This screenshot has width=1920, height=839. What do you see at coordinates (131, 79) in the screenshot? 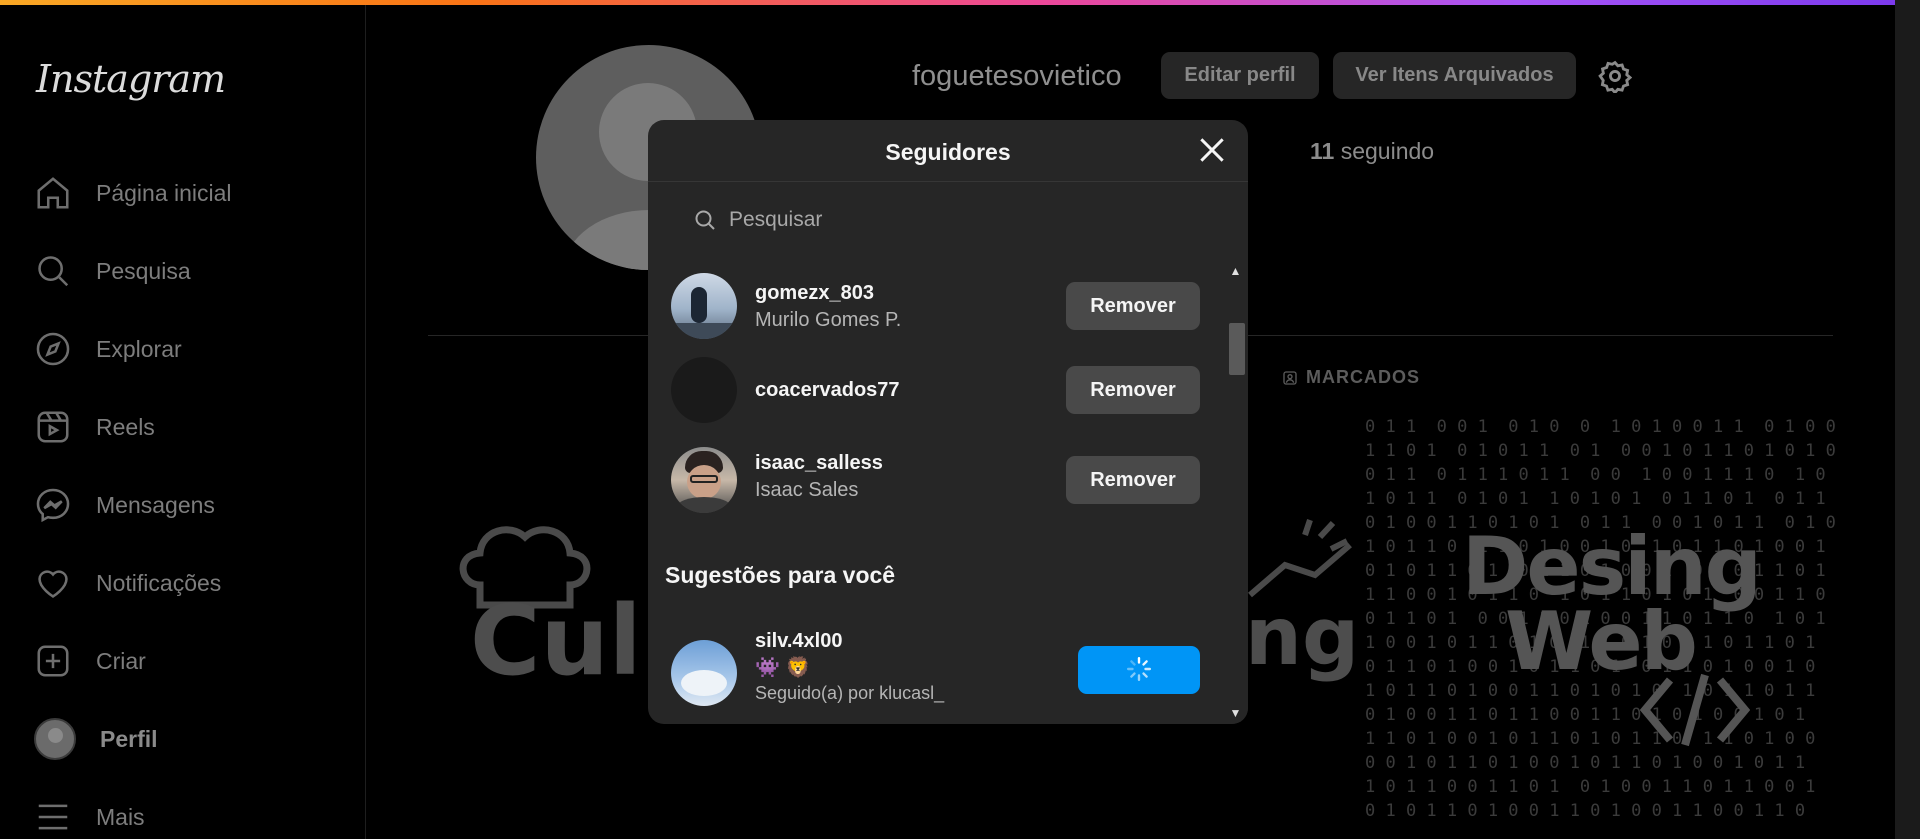
I see `instagram-logo: Instagram` at bounding box center [131, 79].